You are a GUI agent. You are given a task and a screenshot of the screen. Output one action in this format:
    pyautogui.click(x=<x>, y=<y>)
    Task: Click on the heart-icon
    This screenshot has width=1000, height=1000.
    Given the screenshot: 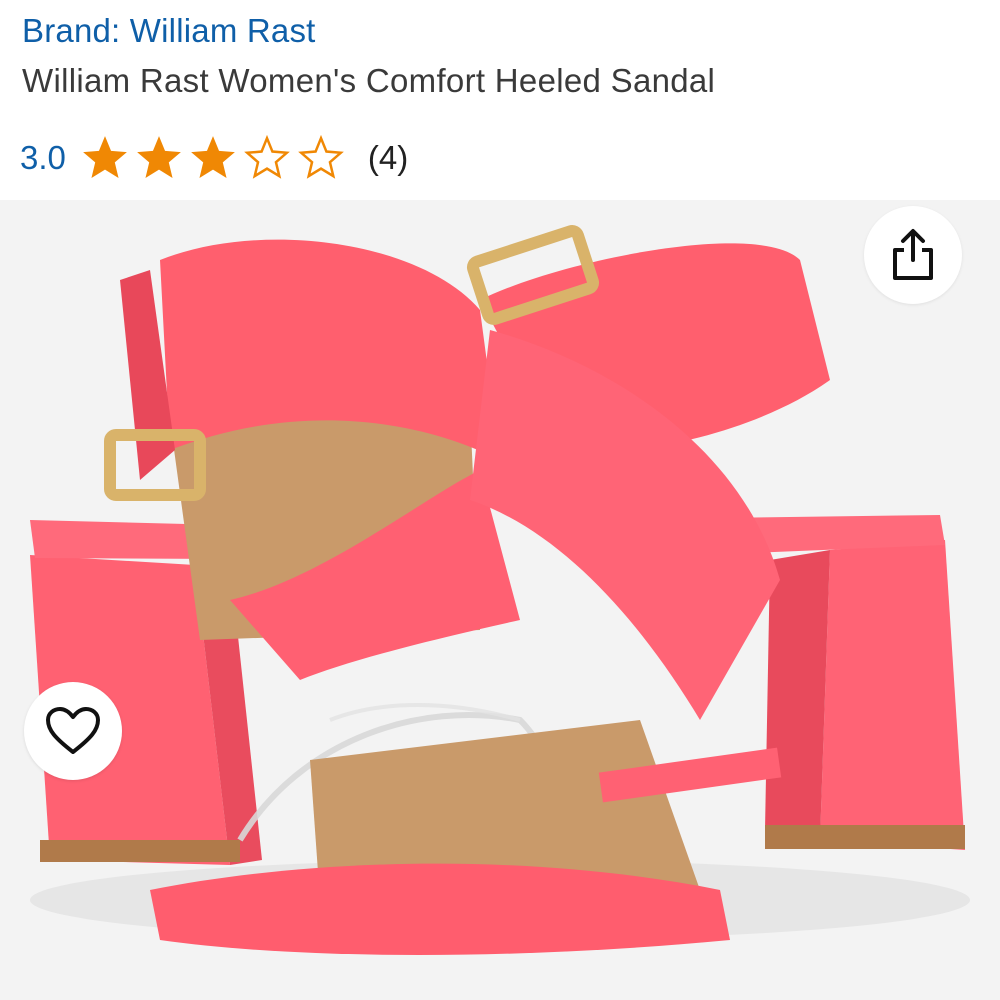 What is the action you would take?
    pyautogui.click(x=73, y=730)
    